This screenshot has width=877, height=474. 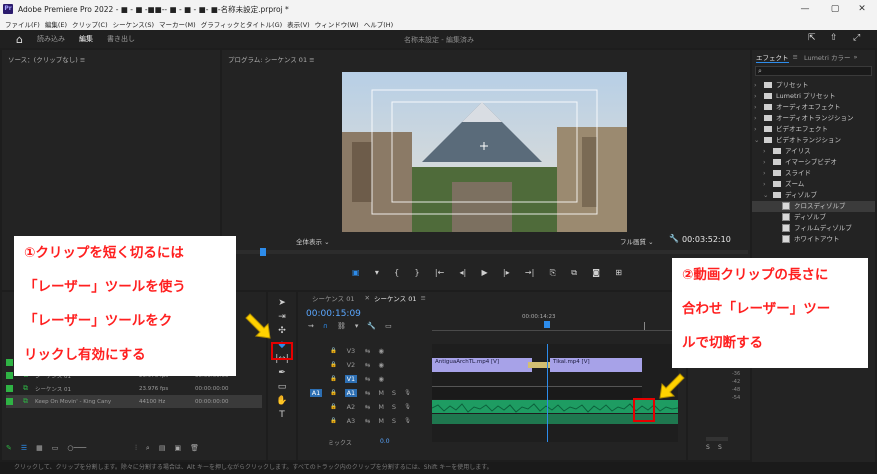 I want to click on project-row: ⧉ シーケンス 01 23.976 fps 00:00:00:00, so click(x=134, y=388).